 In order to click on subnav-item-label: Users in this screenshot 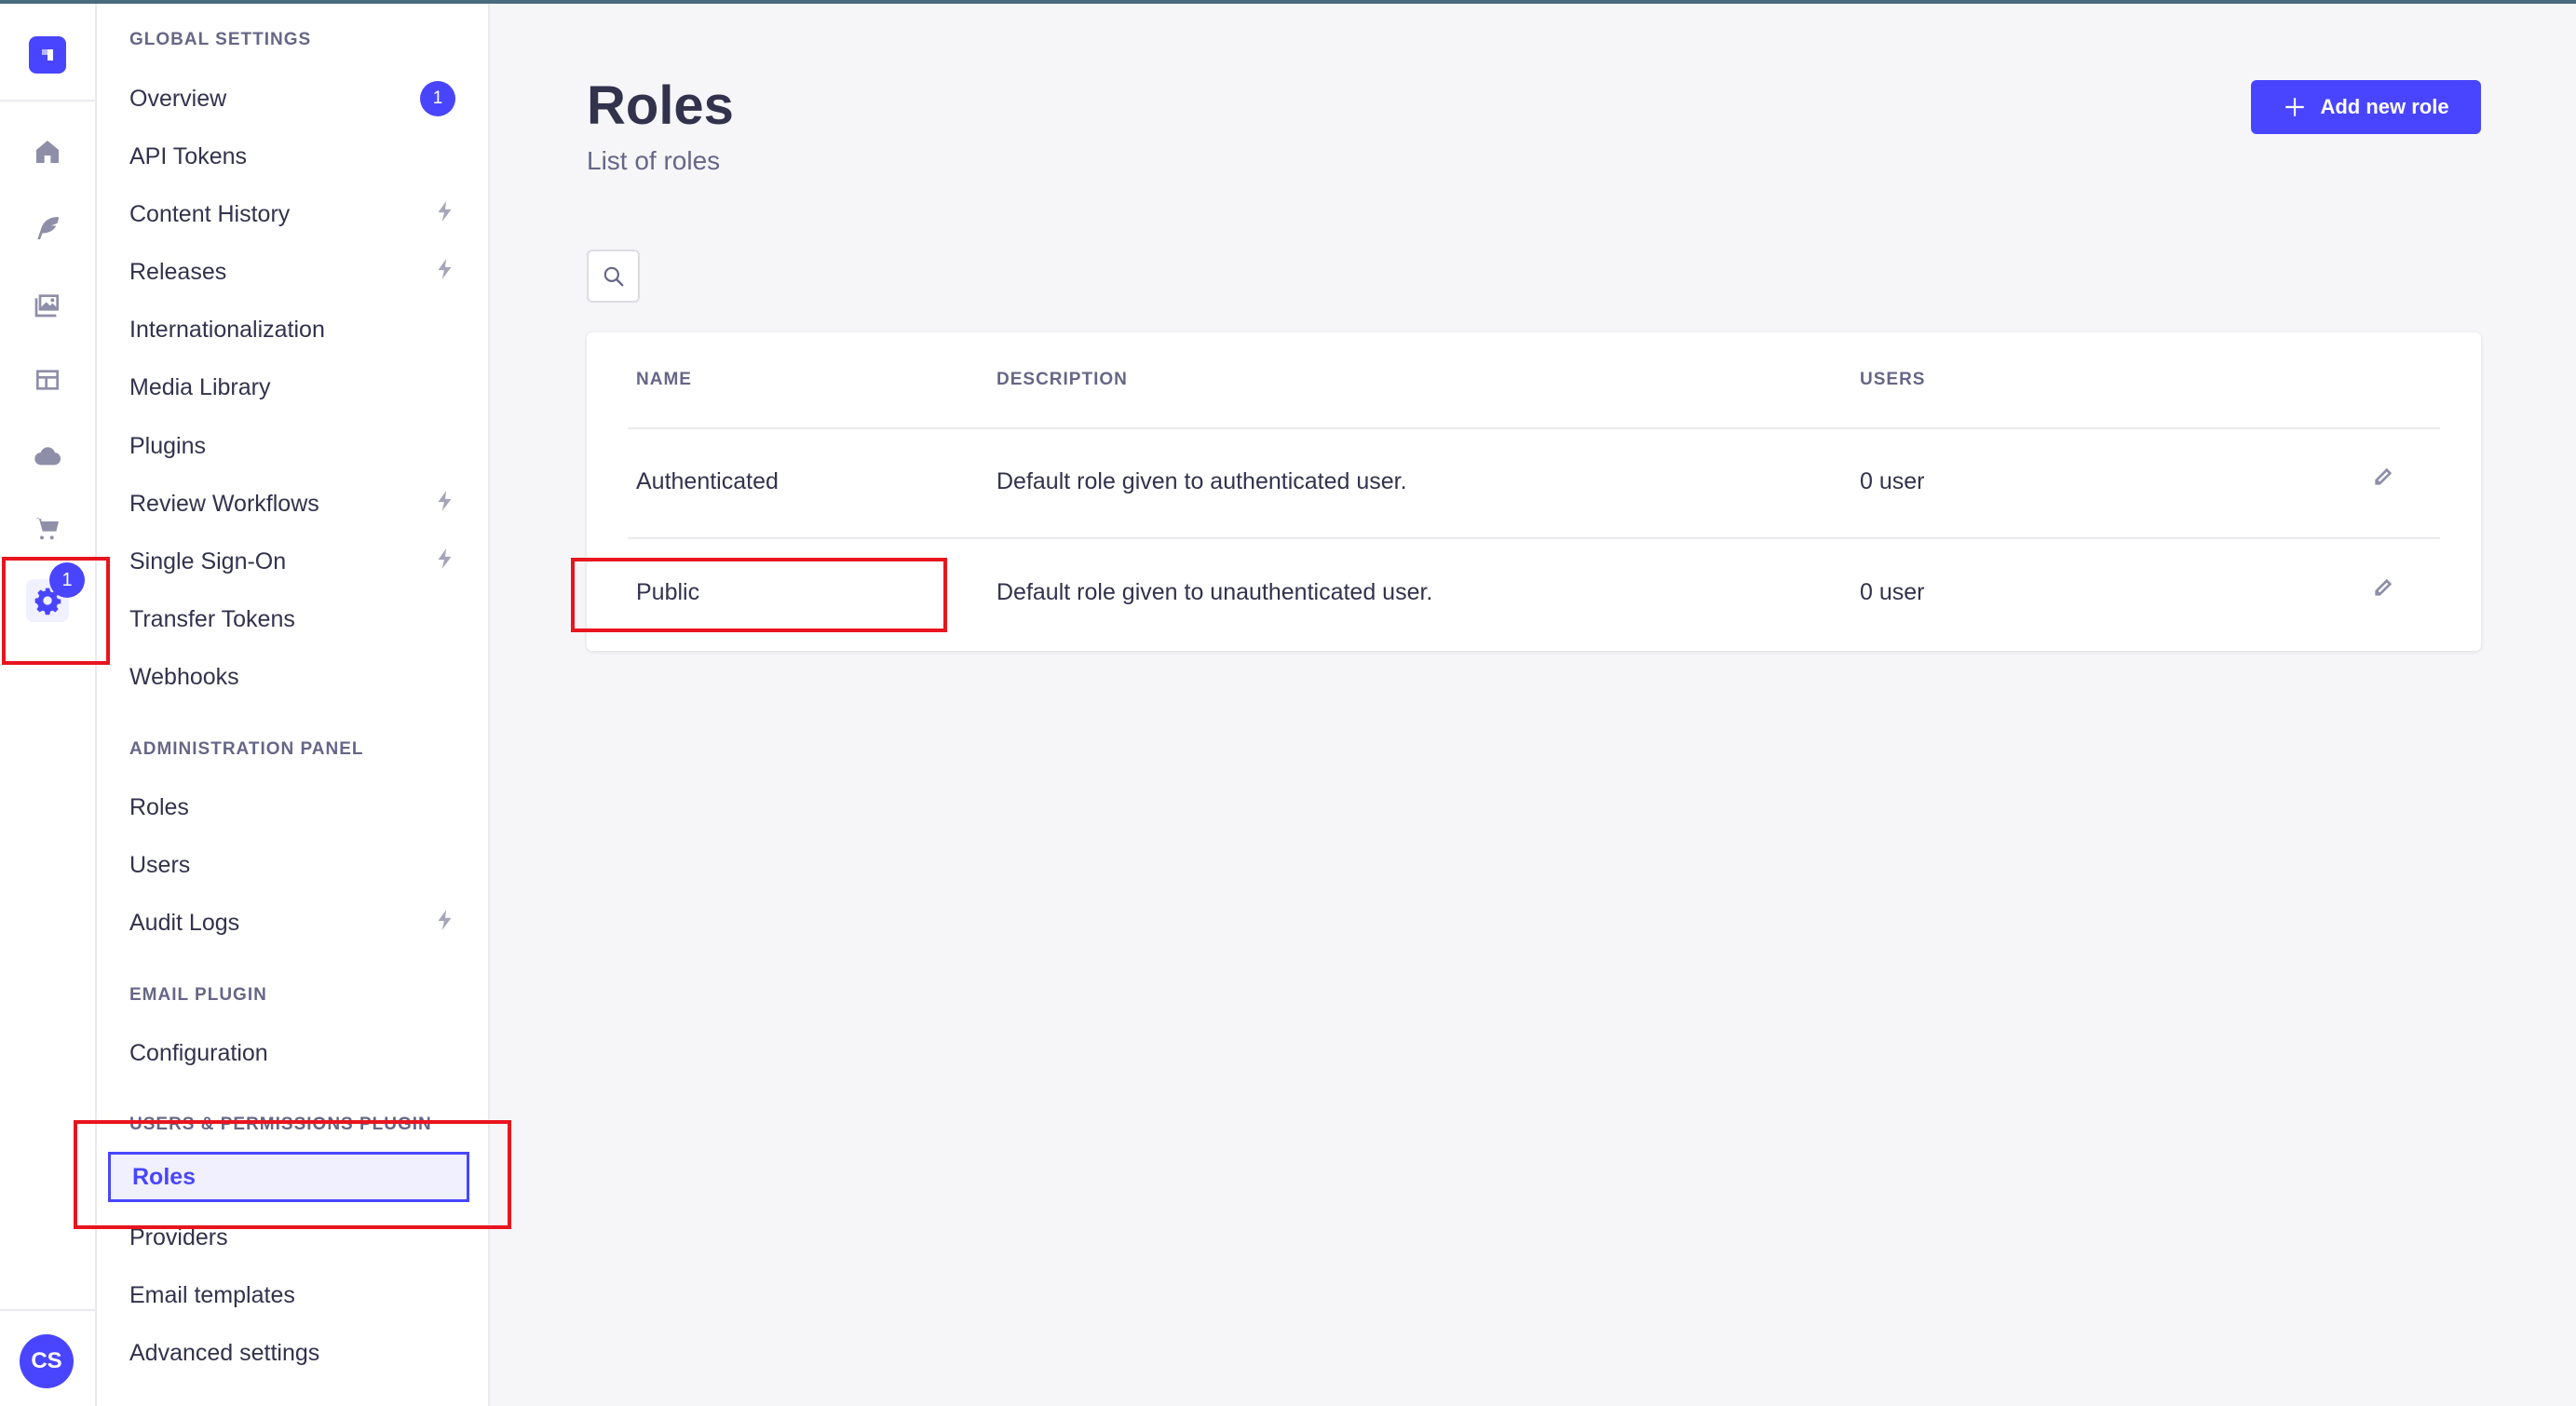, I will do `click(160, 865)`.